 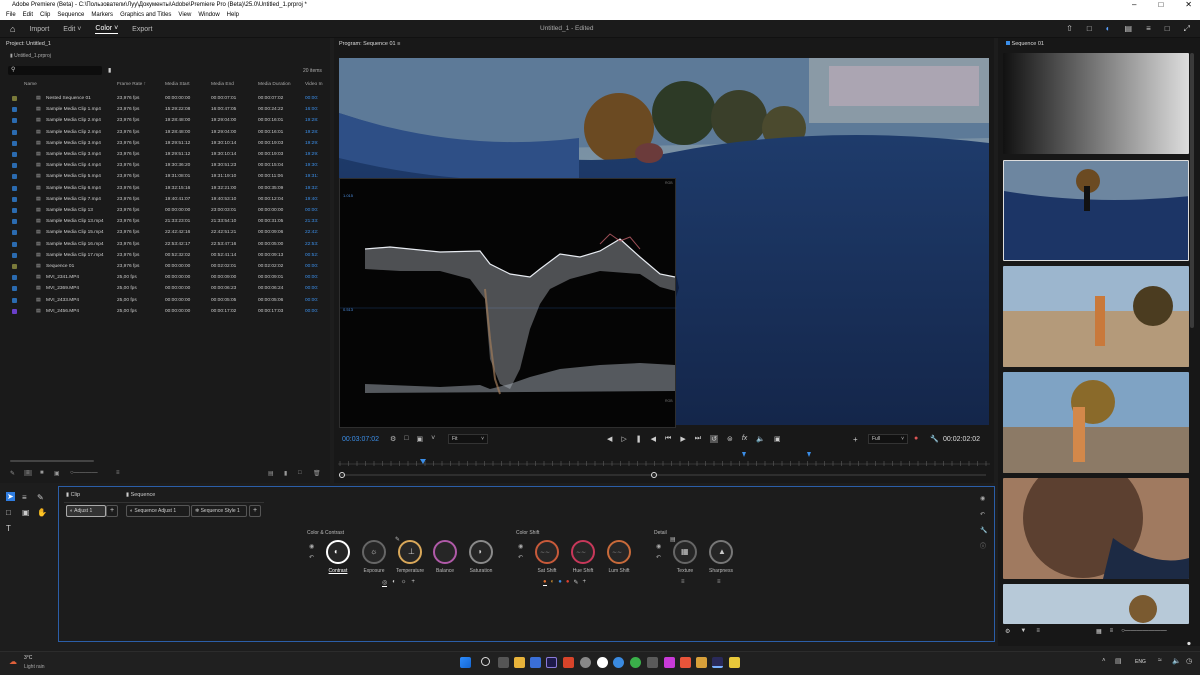 What do you see at coordinates (118, 473) in the screenshot?
I see `sort-icon: ≡` at bounding box center [118, 473].